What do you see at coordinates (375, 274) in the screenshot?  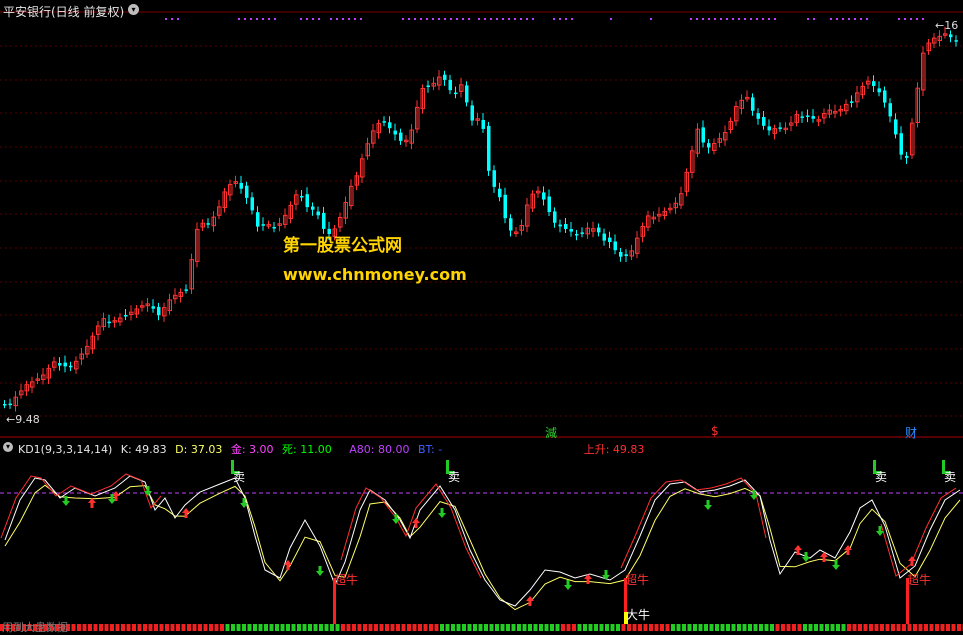 I see `watermark-url: www.chnmoney.com` at bounding box center [375, 274].